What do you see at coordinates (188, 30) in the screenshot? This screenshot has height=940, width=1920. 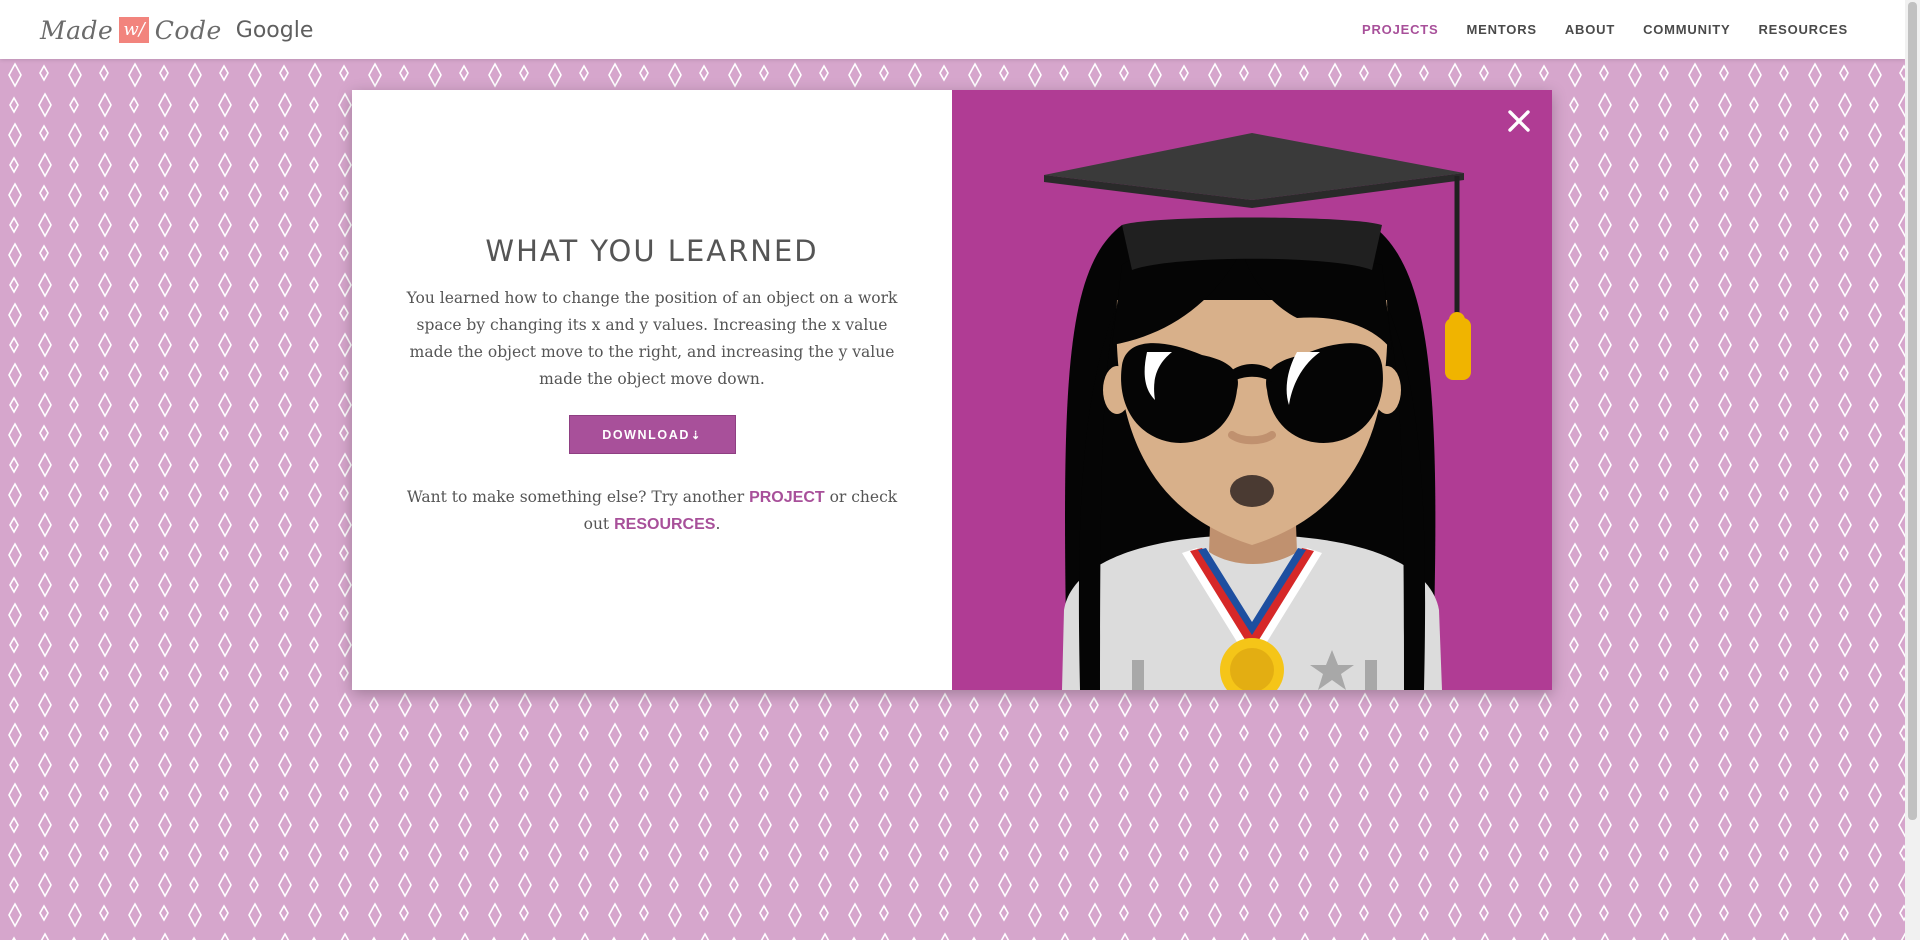 I see `logo-code-text: Code` at bounding box center [188, 30].